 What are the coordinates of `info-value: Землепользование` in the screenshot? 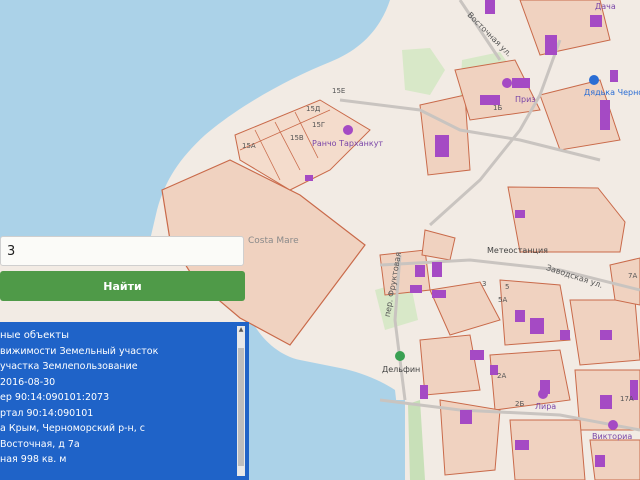 It's located at (90, 366).